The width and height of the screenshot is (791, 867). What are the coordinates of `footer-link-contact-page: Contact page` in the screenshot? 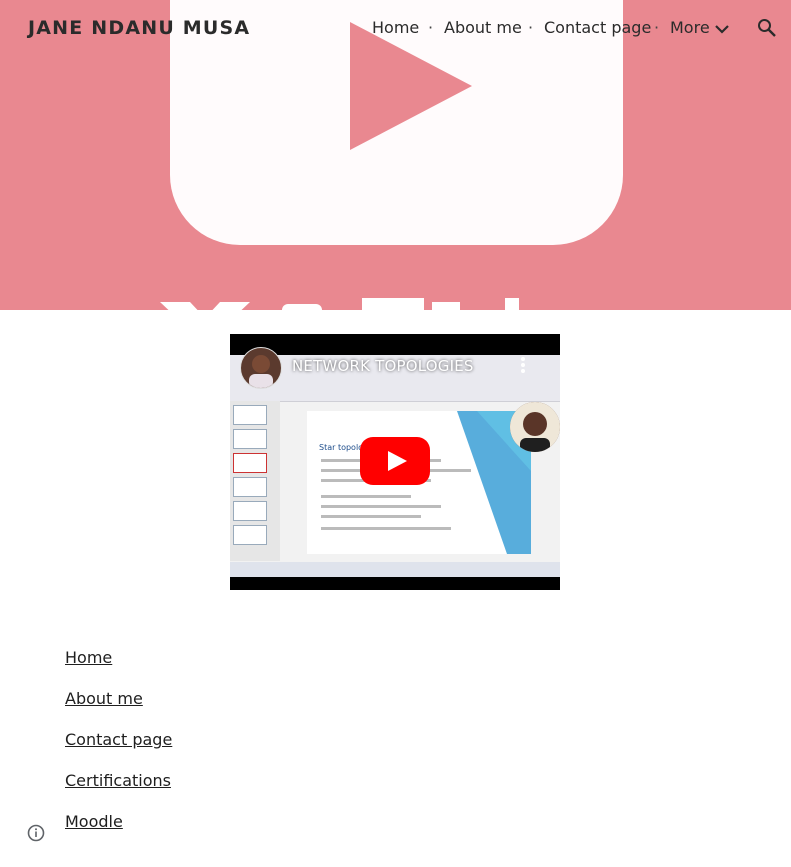 It's located at (118, 749).